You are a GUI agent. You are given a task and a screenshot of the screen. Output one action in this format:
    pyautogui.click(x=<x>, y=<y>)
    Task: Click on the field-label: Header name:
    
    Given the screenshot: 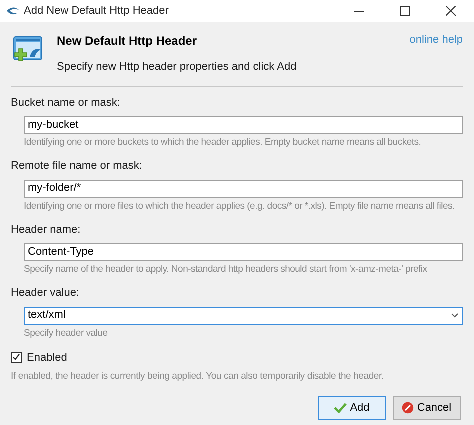 What is the action you would take?
    pyautogui.click(x=46, y=230)
    